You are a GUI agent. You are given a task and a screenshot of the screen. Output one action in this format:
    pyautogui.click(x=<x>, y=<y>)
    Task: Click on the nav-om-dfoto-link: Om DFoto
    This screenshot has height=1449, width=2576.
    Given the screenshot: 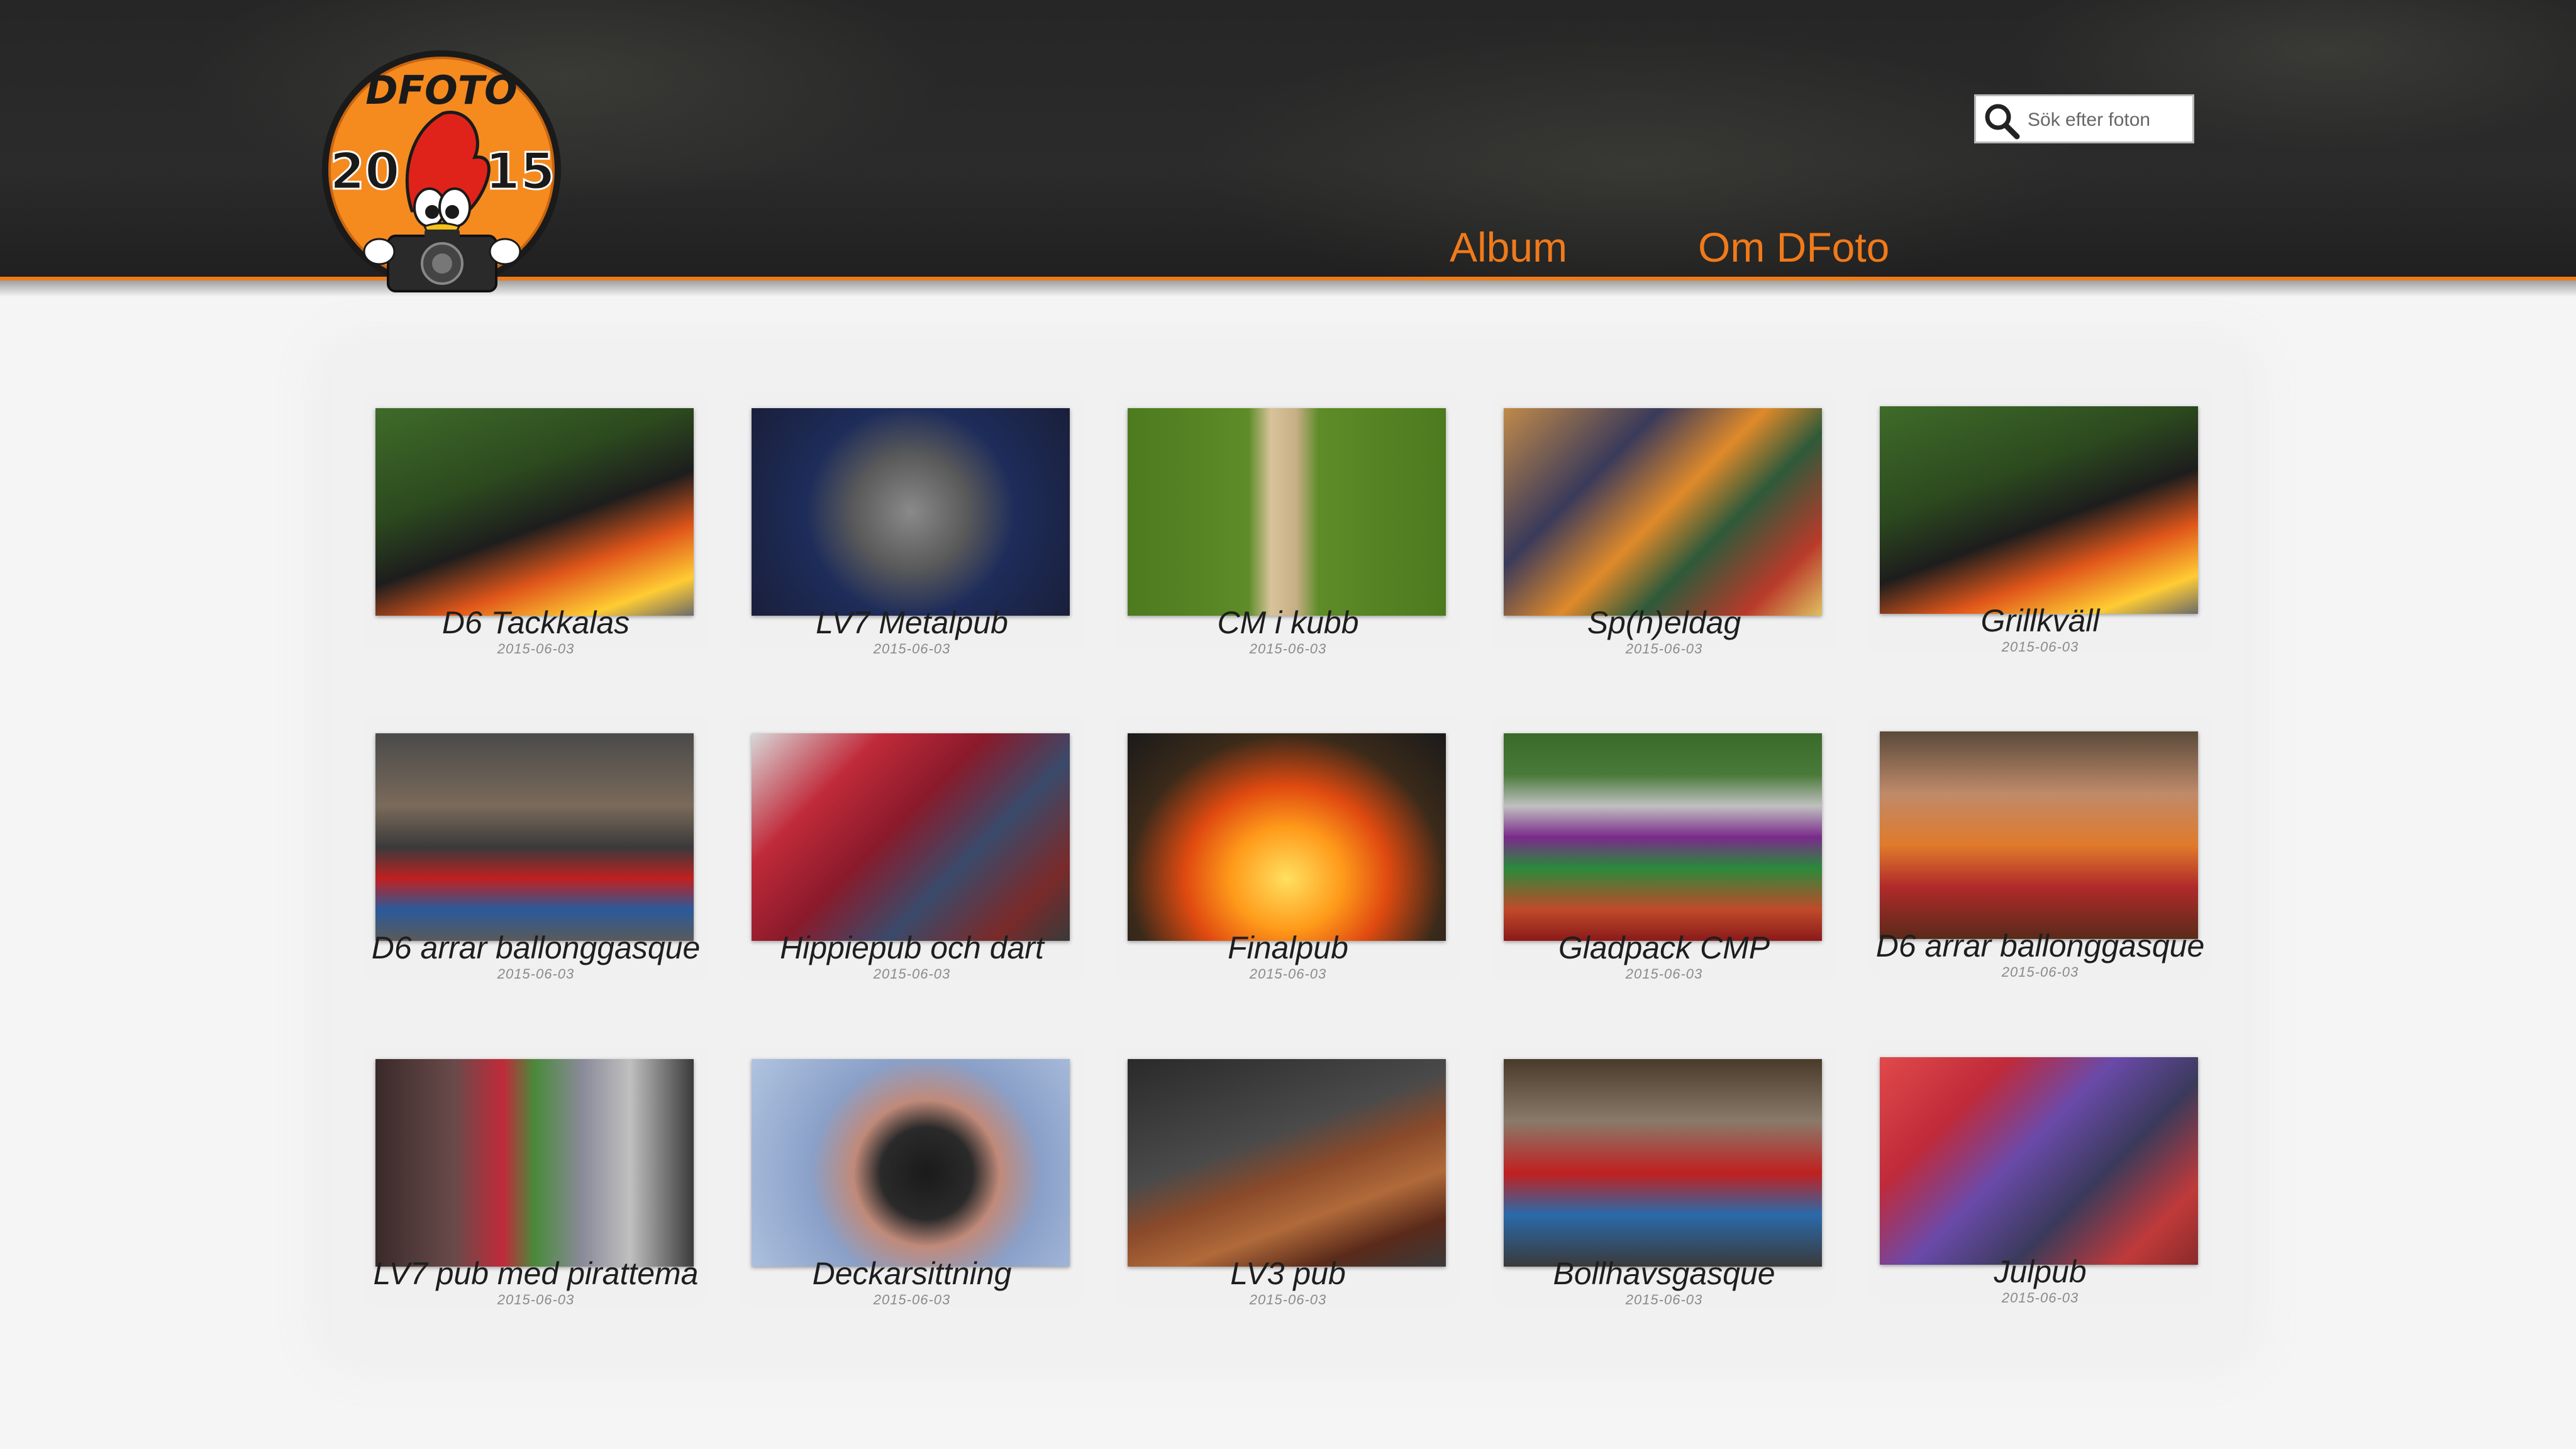 What is the action you would take?
    pyautogui.click(x=1793, y=247)
    